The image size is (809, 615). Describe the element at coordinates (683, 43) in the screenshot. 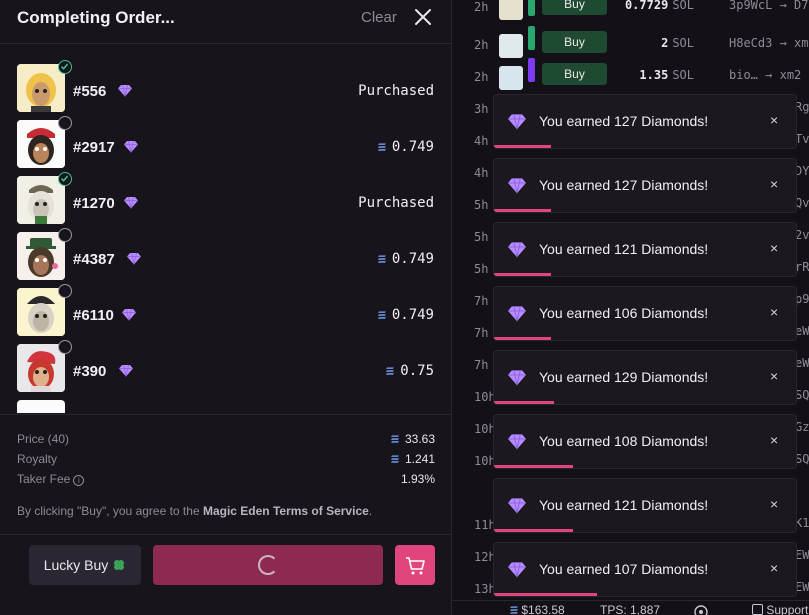

I see `price-unit: SOL` at that location.